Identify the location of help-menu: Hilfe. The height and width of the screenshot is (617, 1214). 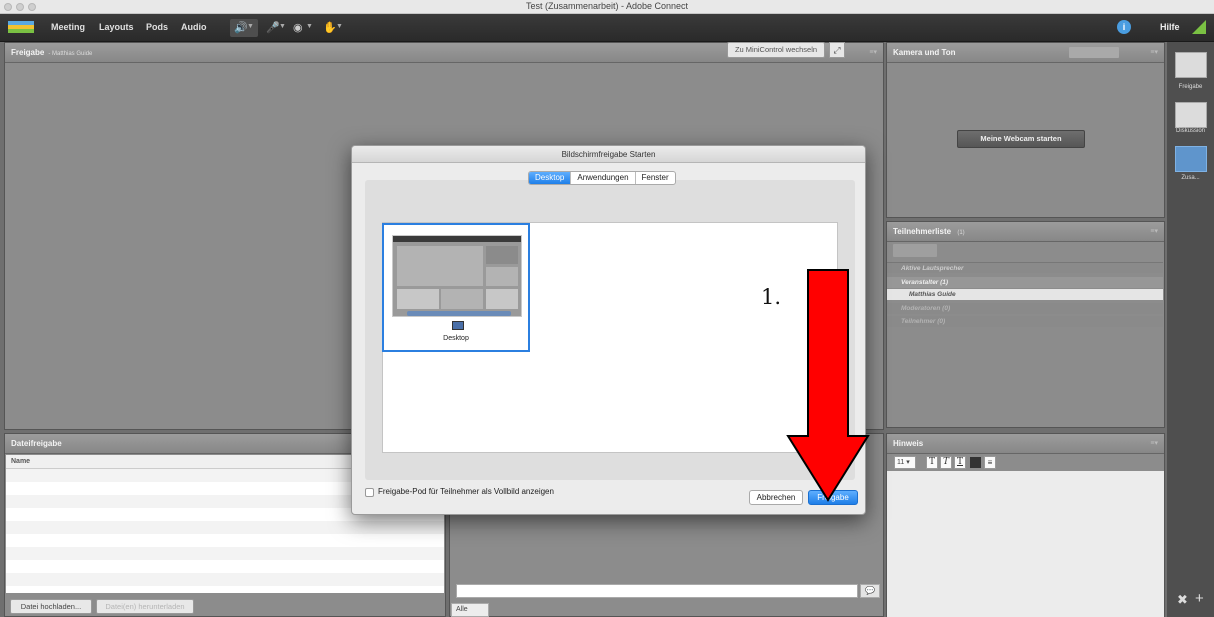
(1170, 27).